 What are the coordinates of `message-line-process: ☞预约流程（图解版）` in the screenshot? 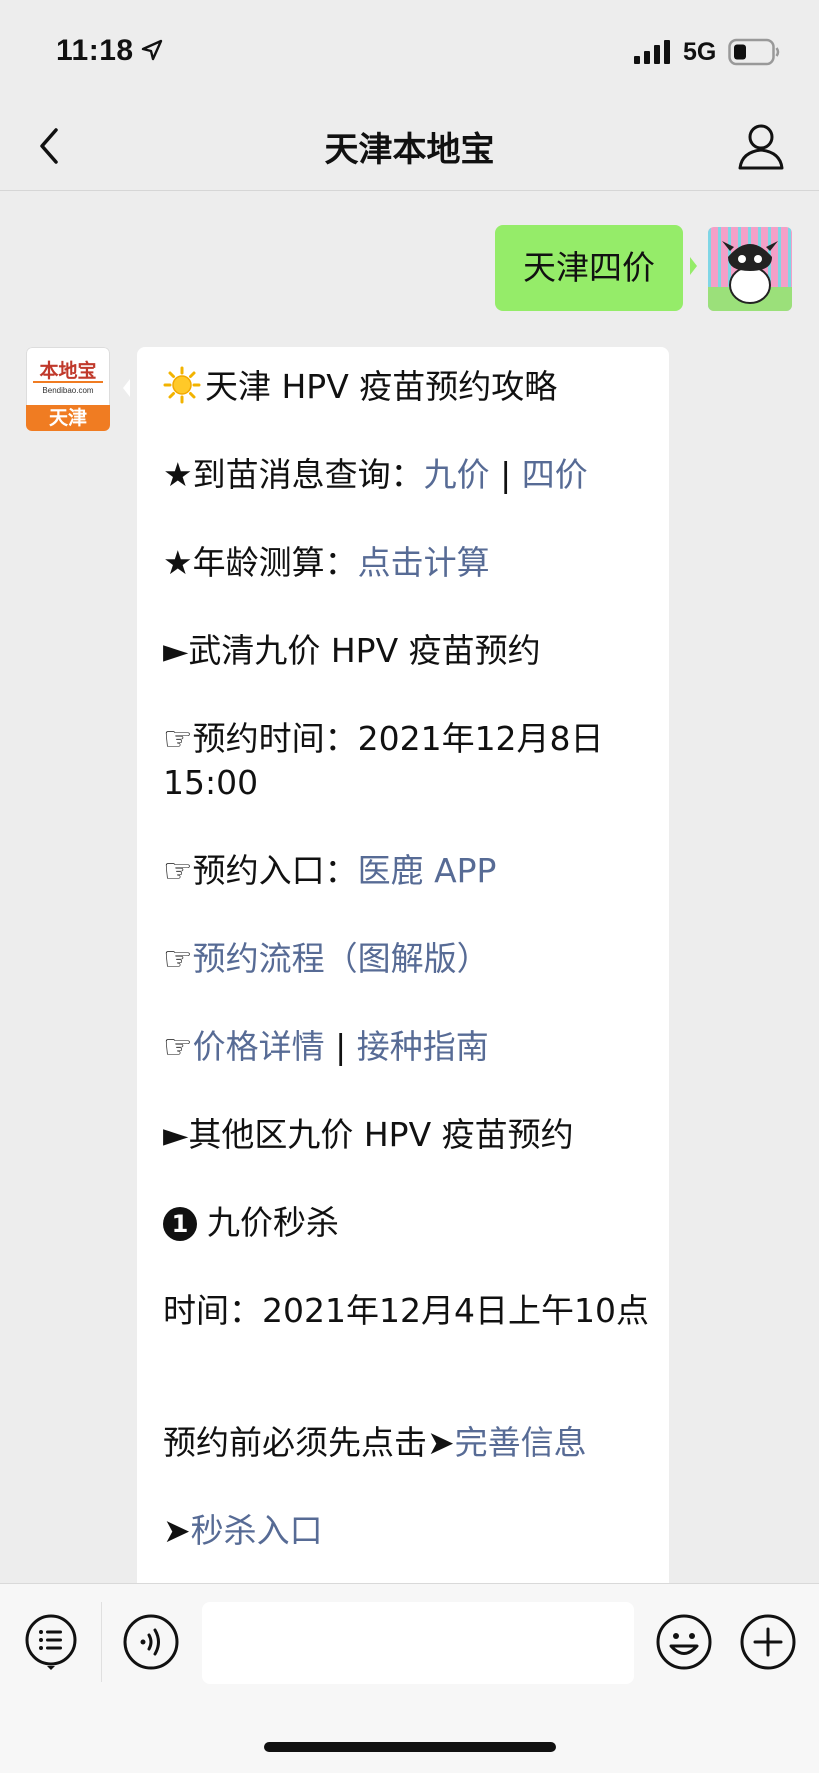 It's located at (408, 959).